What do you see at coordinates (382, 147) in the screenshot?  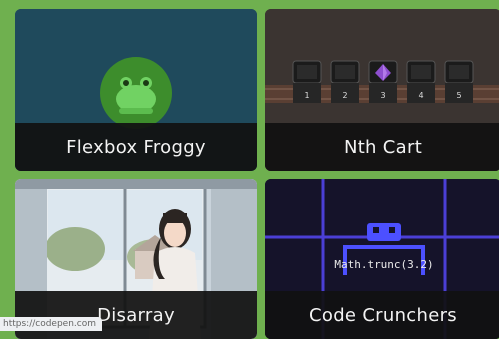 I see `card-title: Nth Cart` at bounding box center [382, 147].